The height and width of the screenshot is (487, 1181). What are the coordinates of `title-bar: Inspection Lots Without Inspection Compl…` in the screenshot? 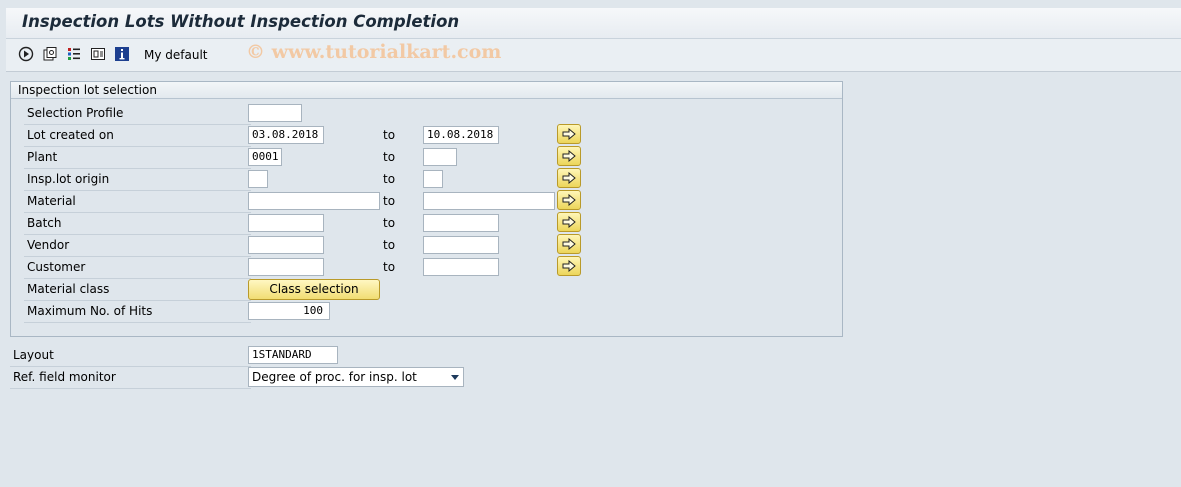 It's located at (593, 23).